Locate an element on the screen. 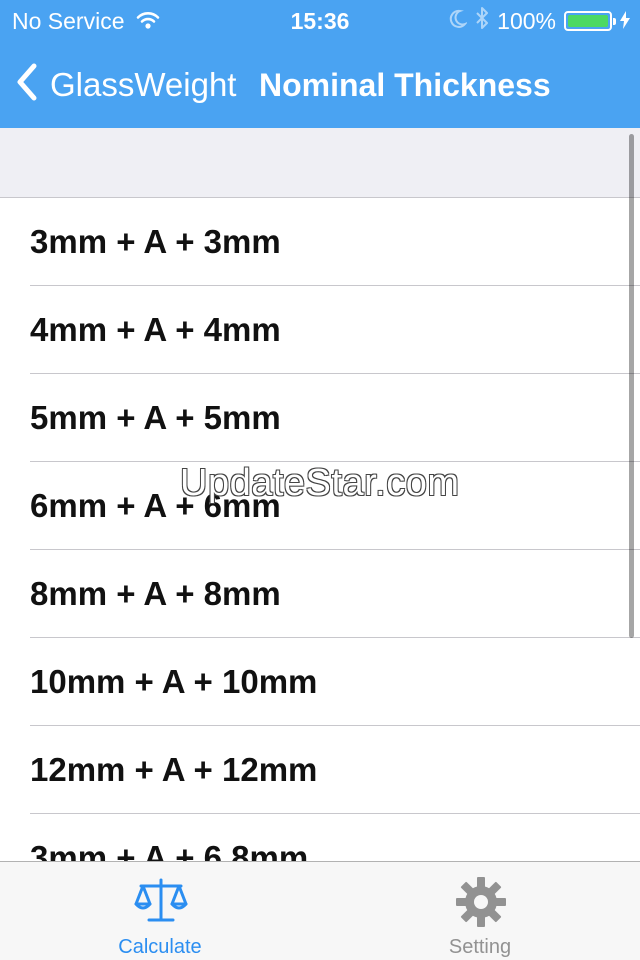 The height and width of the screenshot is (960, 640). list-item-label: 10mm + A + 10mm is located at coordinates (174, 681).